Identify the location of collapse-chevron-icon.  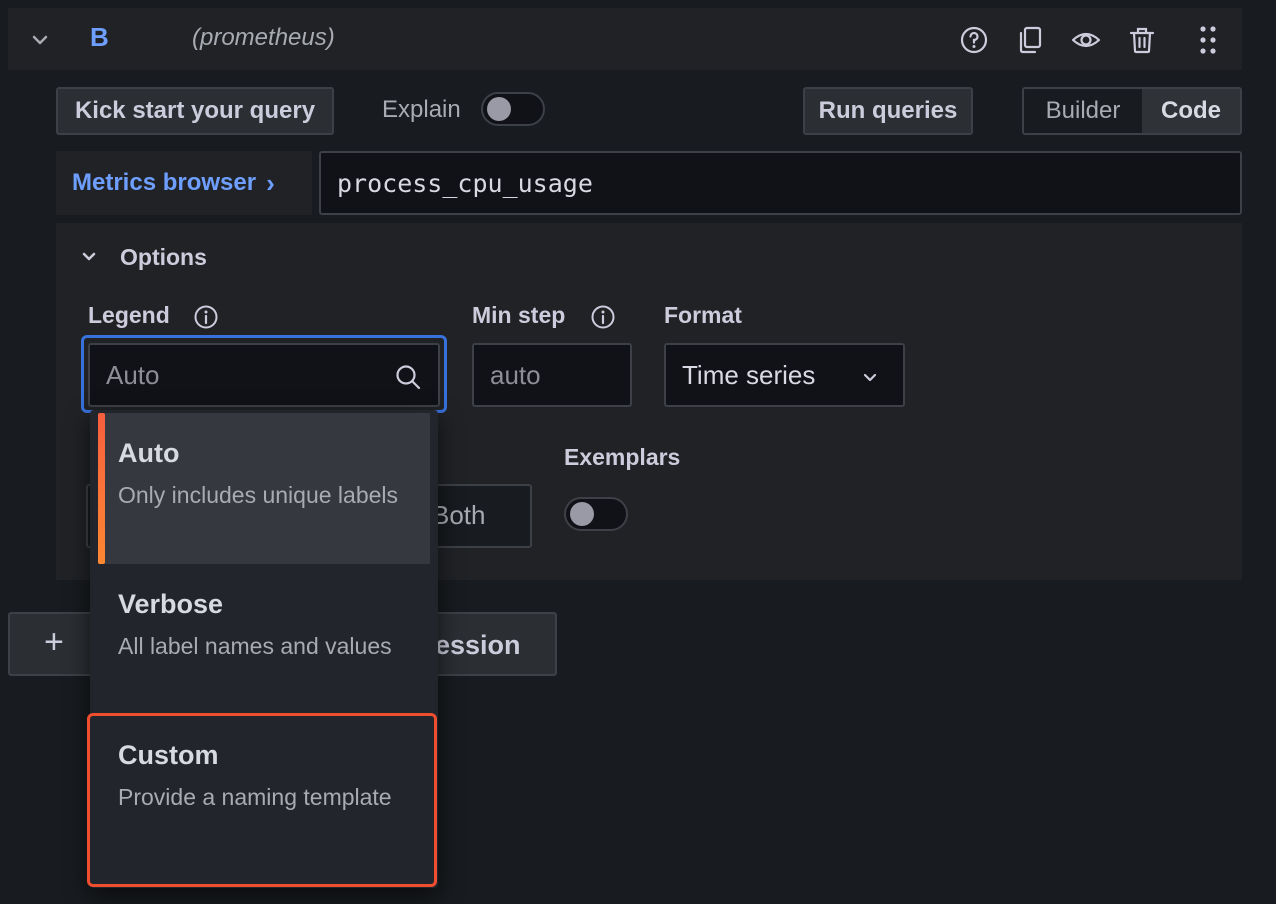
(40, 40).